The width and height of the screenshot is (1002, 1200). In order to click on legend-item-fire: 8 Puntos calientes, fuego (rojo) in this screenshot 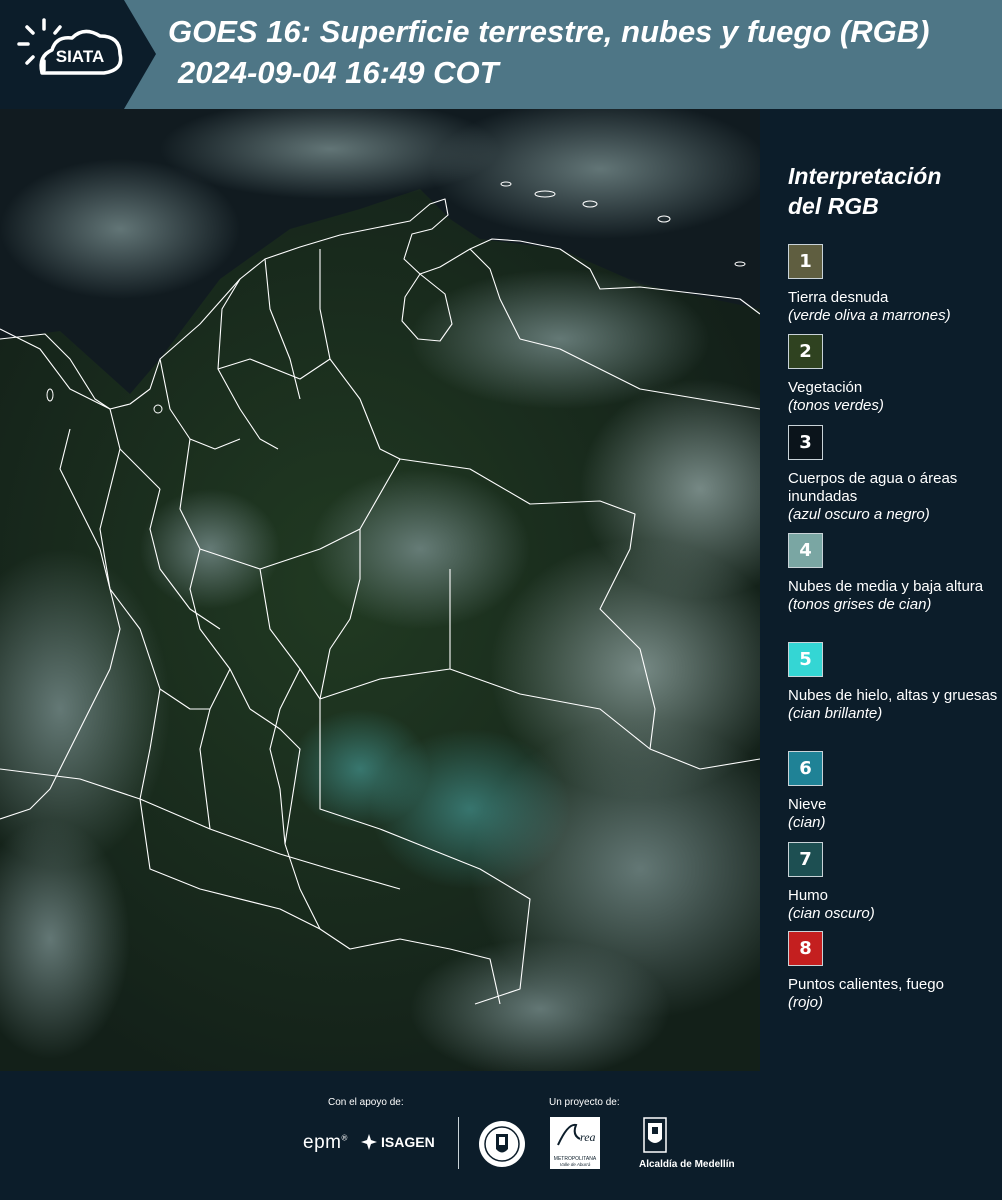, I will do `click(893, 971)`.